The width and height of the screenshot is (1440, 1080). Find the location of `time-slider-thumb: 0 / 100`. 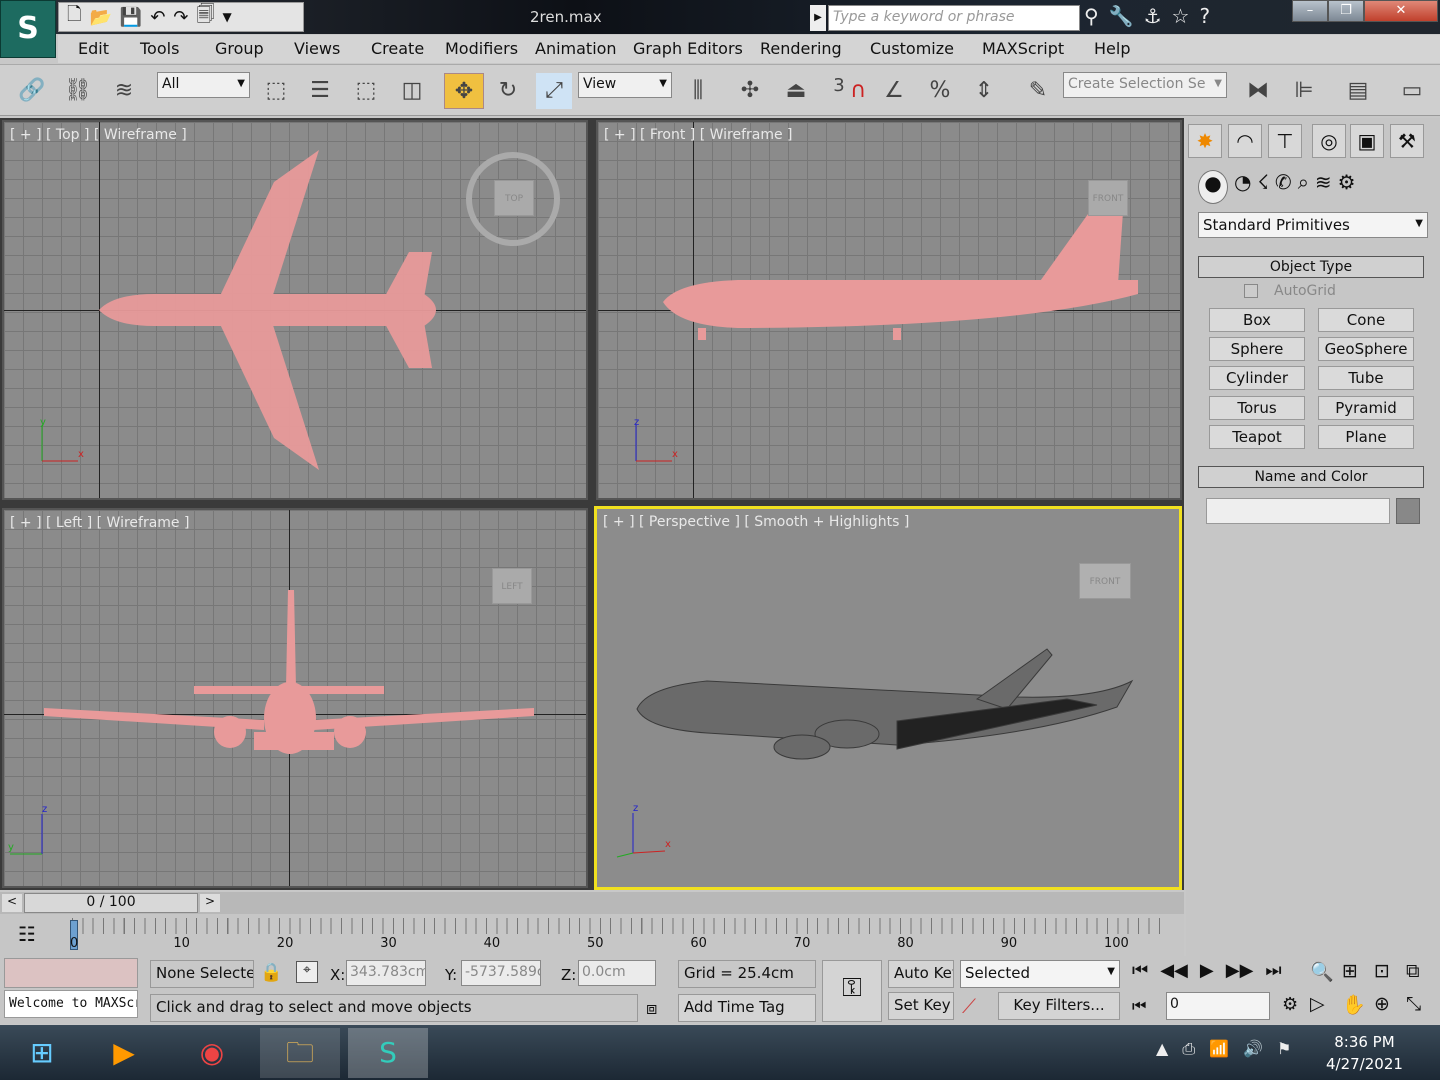

time-slider-thumb: 0 / 100 is located at coordinates (111, 903).